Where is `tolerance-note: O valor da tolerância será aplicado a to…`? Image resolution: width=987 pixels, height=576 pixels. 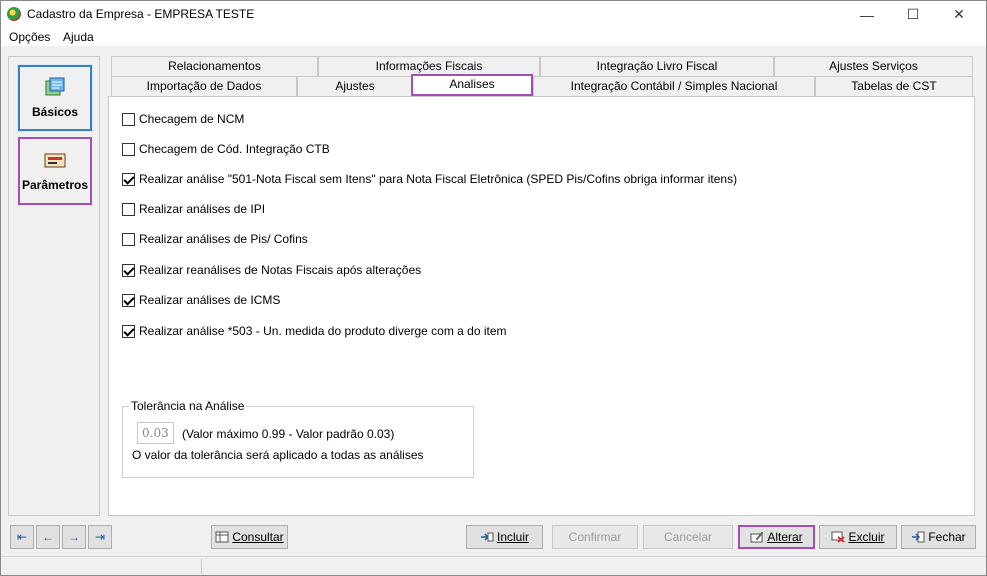
tolerance-note: O valor da tolerância será aplicado a to… is located at coordinates (278, 455).